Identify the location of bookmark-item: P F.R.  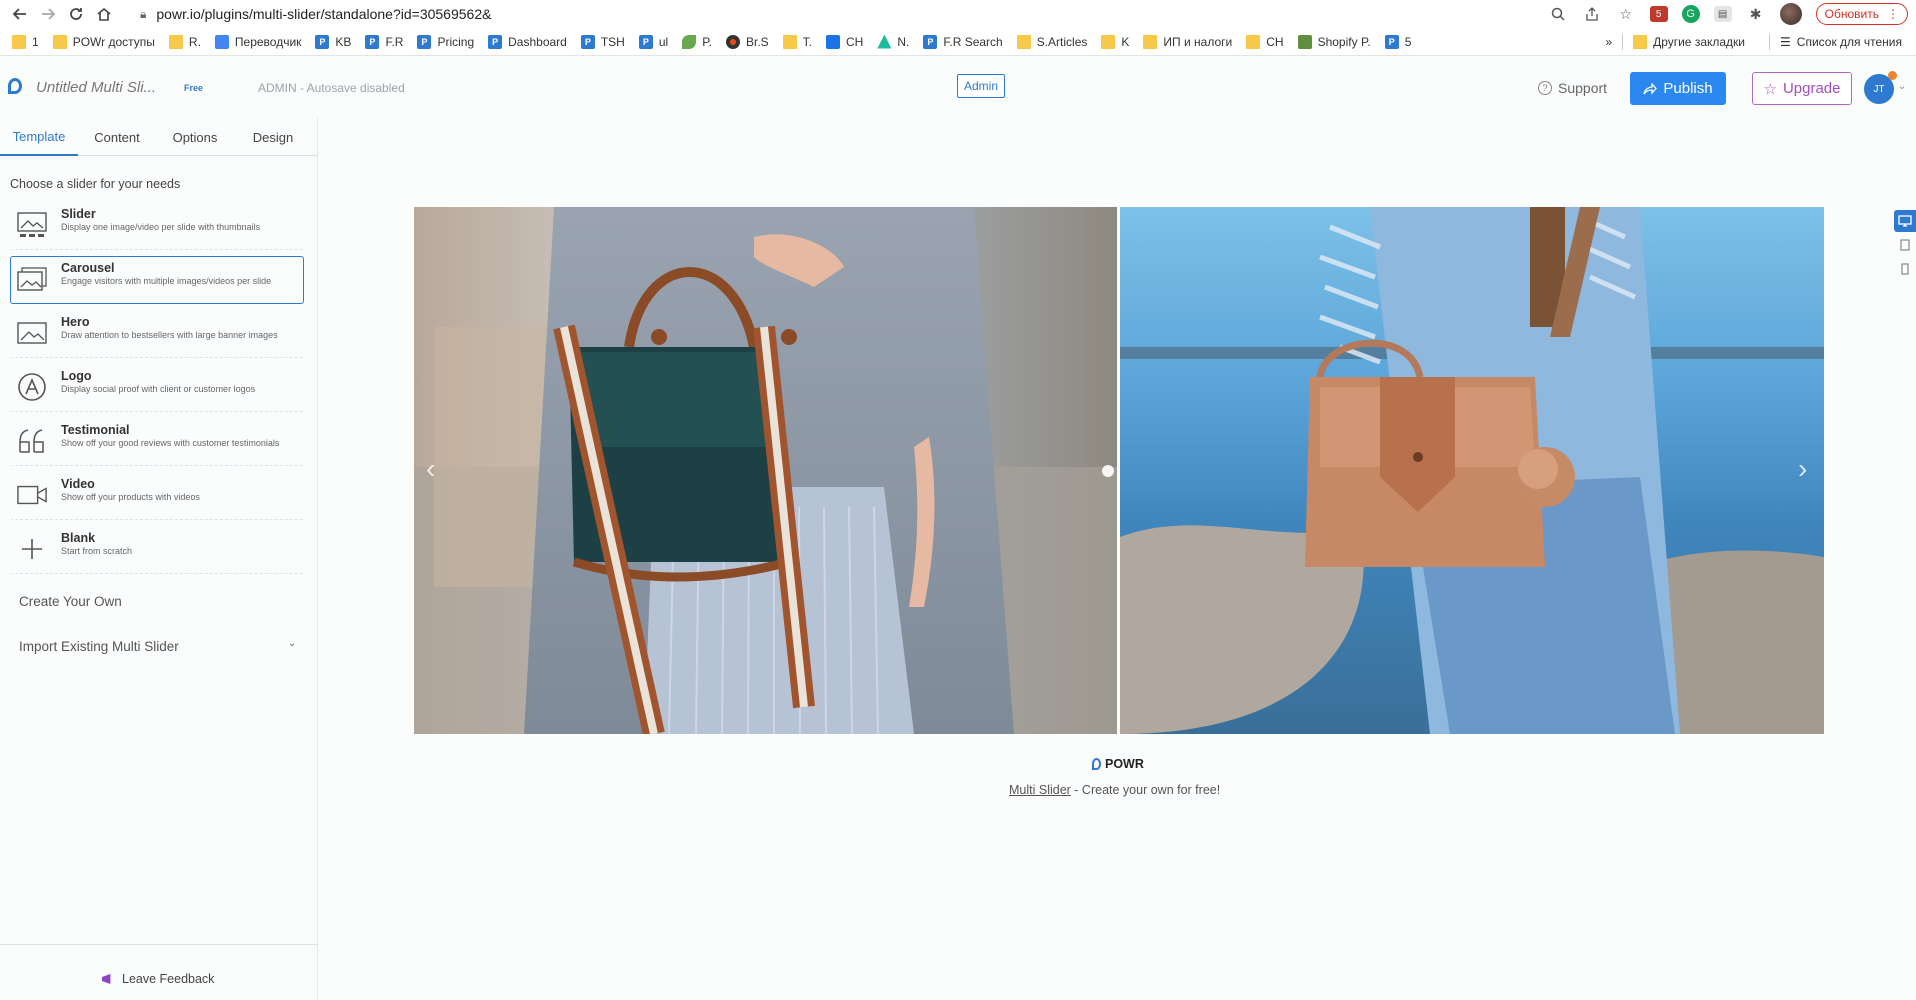
(384, 41).